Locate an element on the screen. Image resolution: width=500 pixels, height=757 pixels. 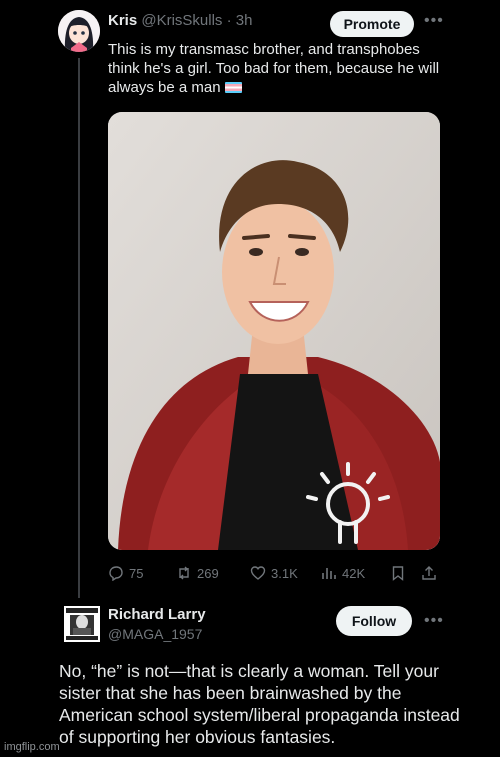
author-avatar is located at coordinates (79, 31).